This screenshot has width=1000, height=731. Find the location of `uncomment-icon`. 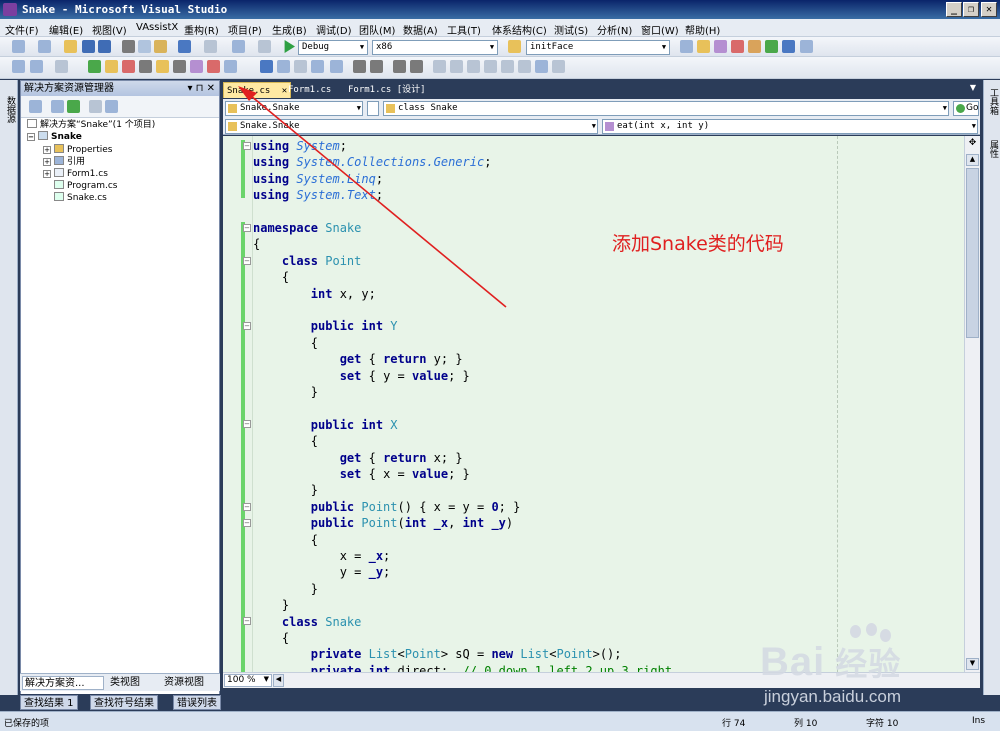

uncomment-icon is located at coordinates (416, 66).